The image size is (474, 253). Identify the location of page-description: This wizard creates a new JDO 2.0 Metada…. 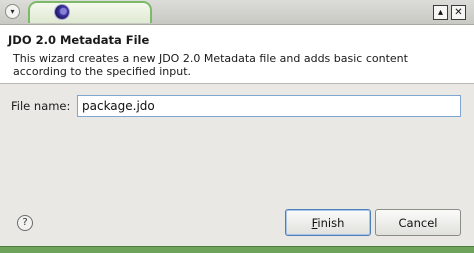
(210, 65).